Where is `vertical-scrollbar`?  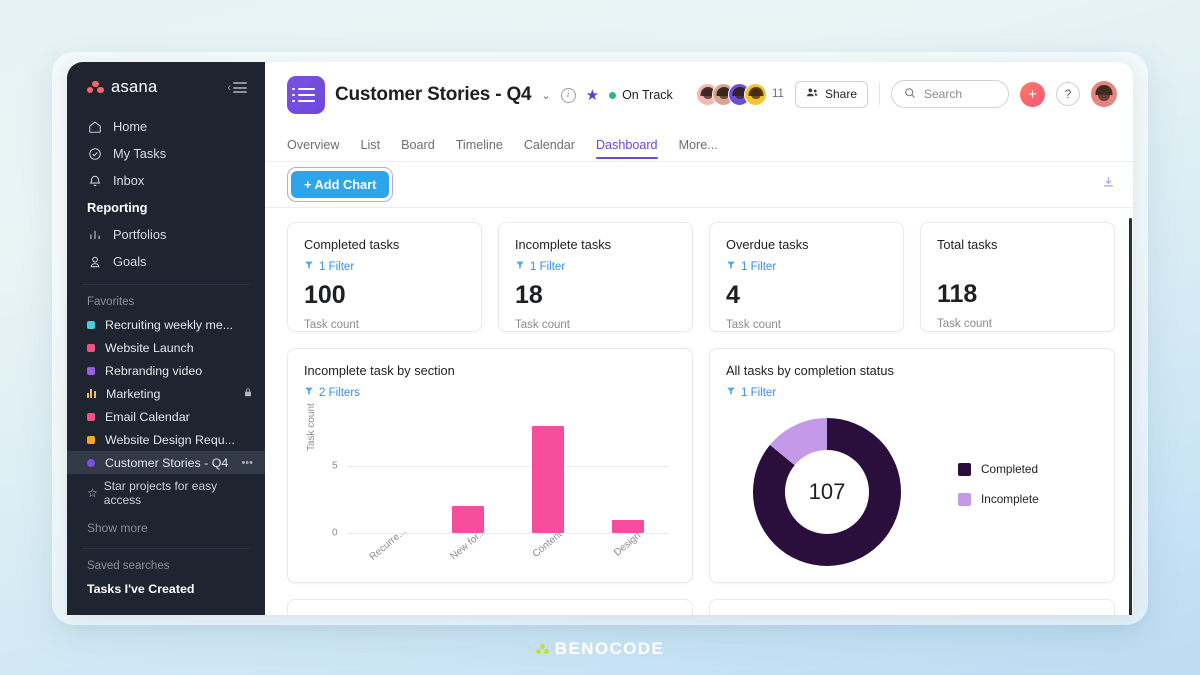 vertical-scrollbar is located at coordinates (1130, 411).